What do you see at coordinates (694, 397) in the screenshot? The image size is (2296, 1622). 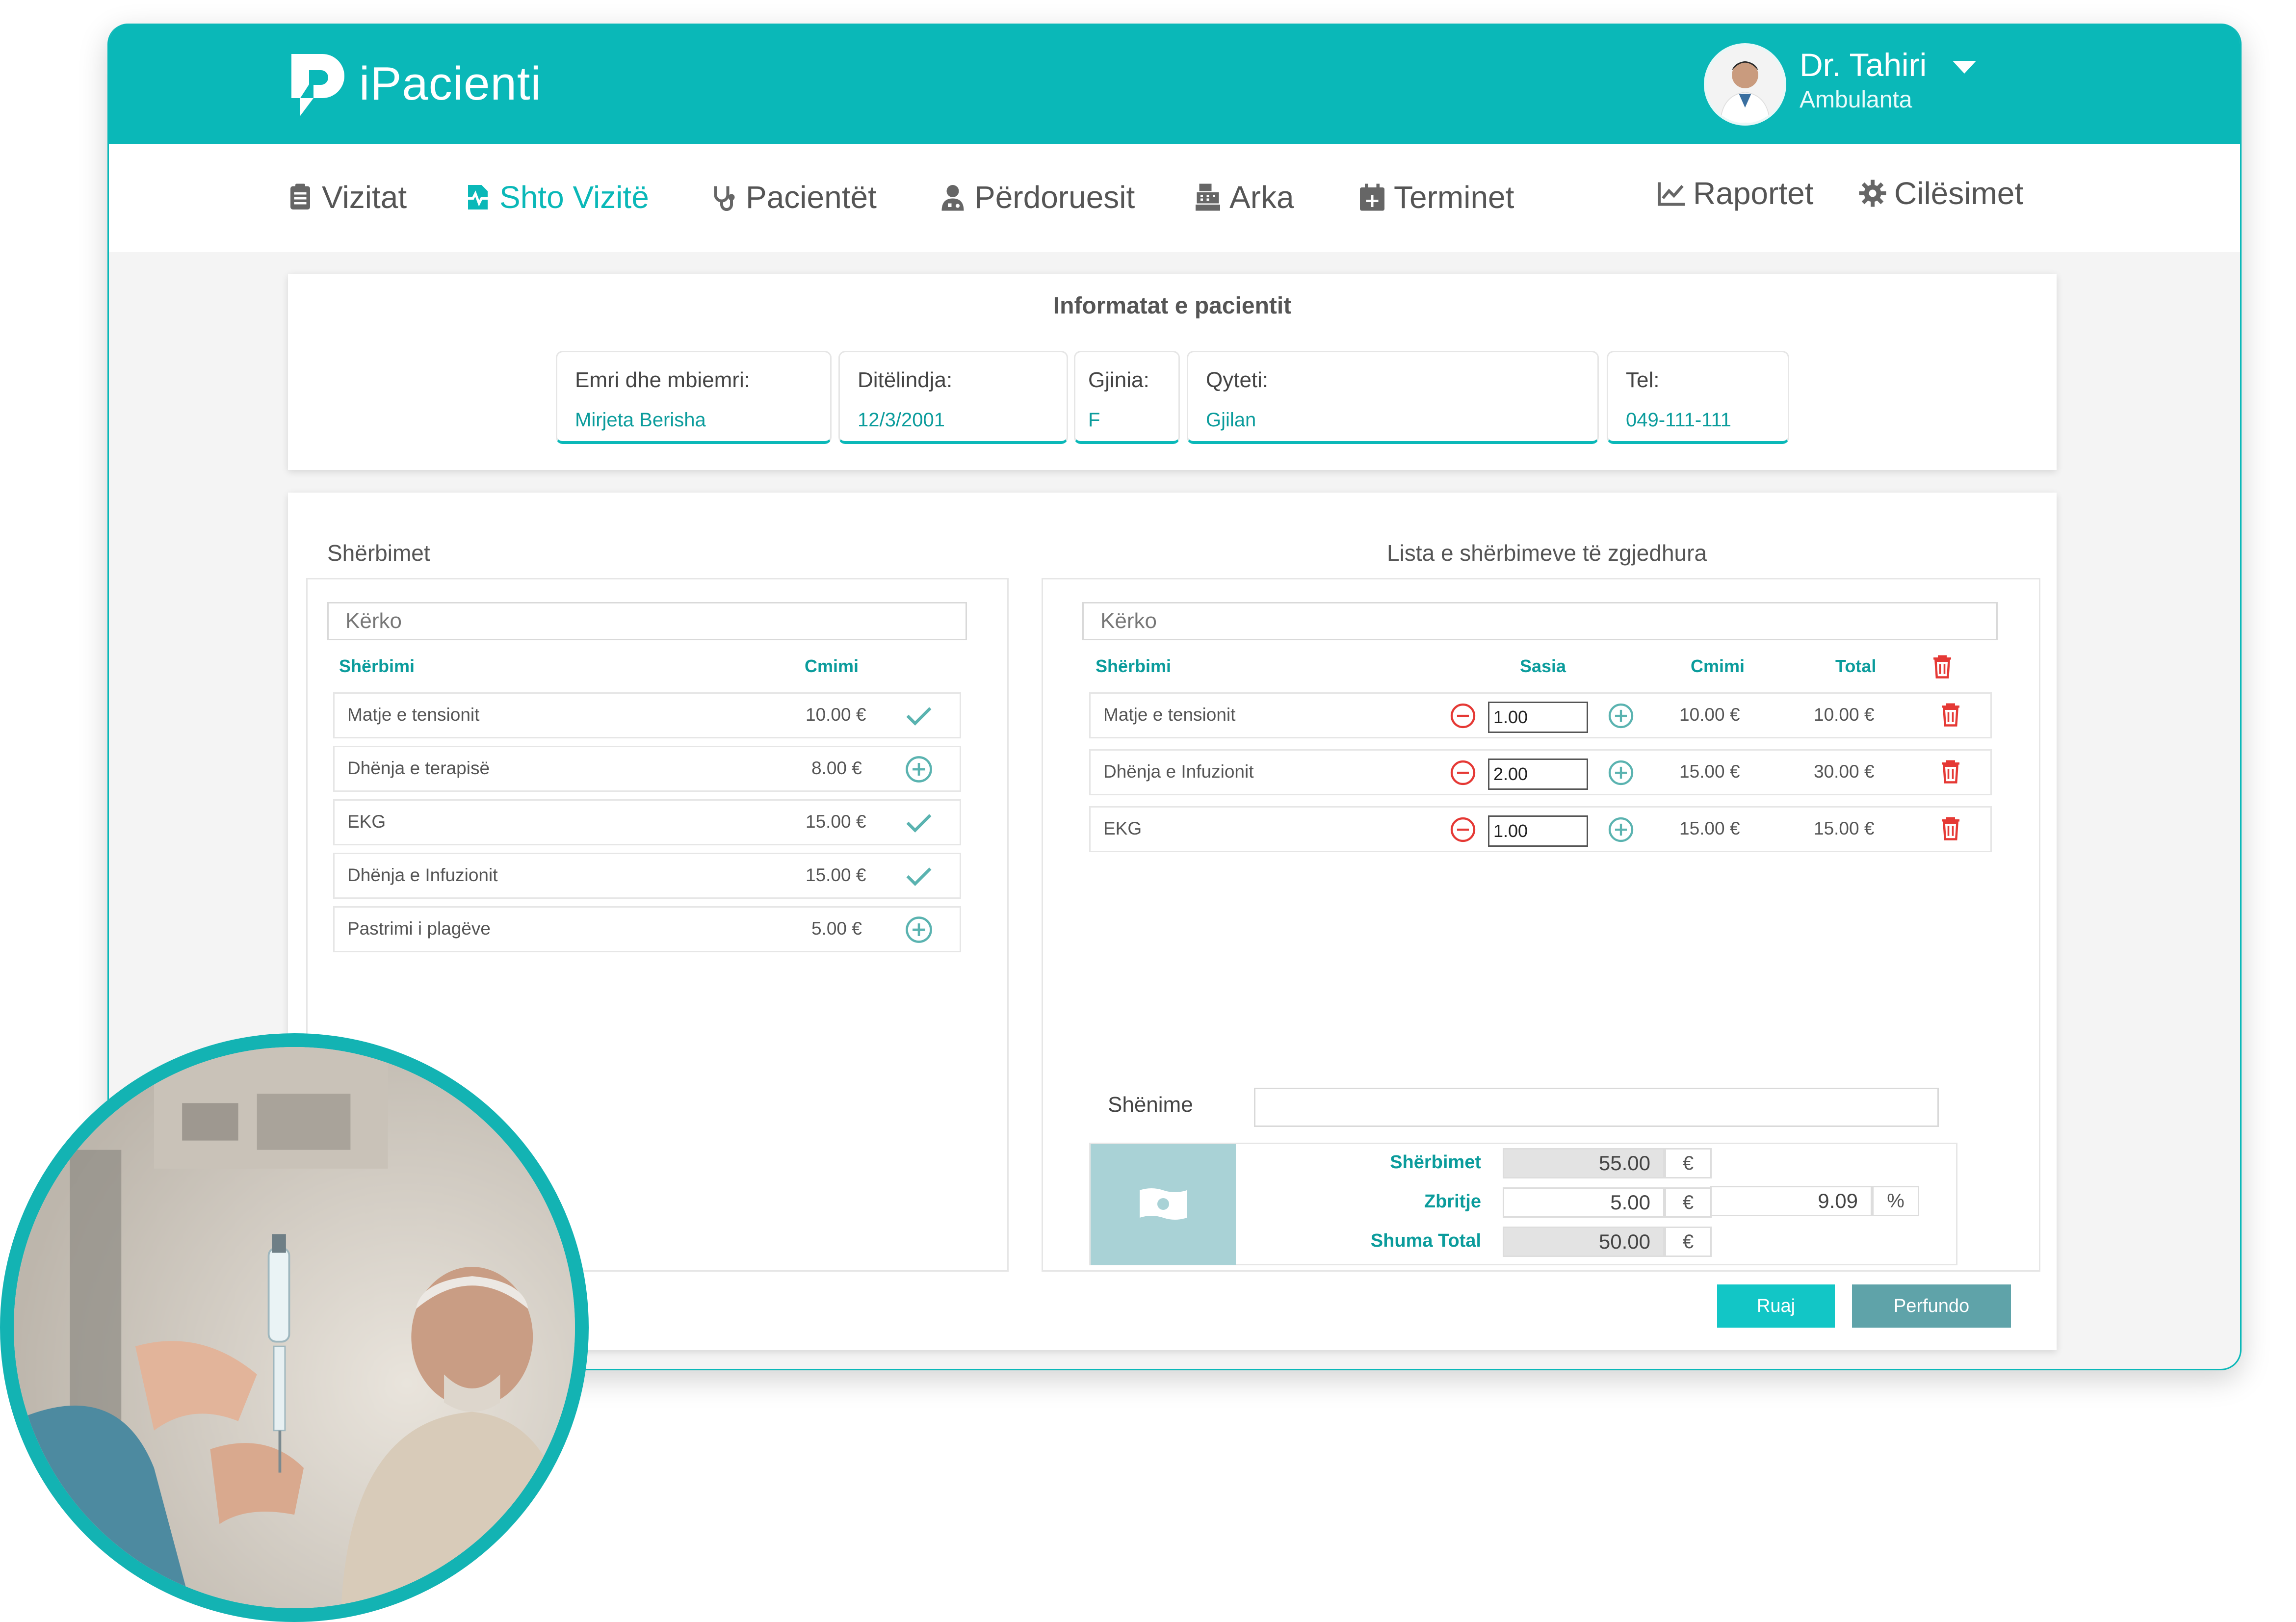 I see `patient-name-field: Emri dhe mbiemri: Mirjeta Berisha` at bounding box center [694, 397].